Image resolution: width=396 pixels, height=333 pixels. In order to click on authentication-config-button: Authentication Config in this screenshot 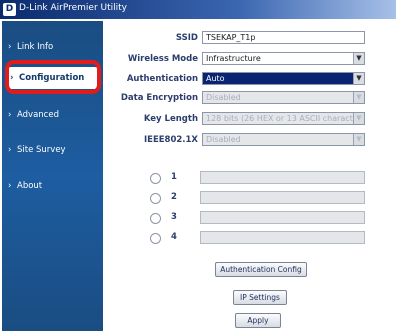, I will do `click(261, 269)`.